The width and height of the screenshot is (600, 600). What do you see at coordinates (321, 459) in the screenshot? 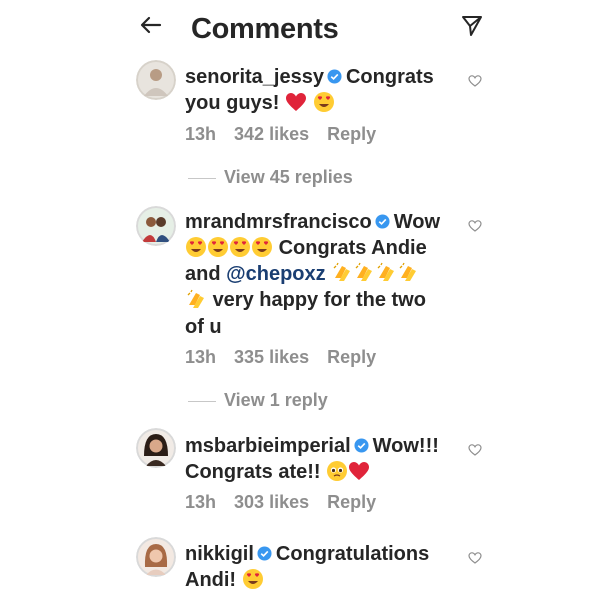
I see `comment-text: msbarbieimperial Wow!!! Congrats ate!!` at bounding box center [321, 459].